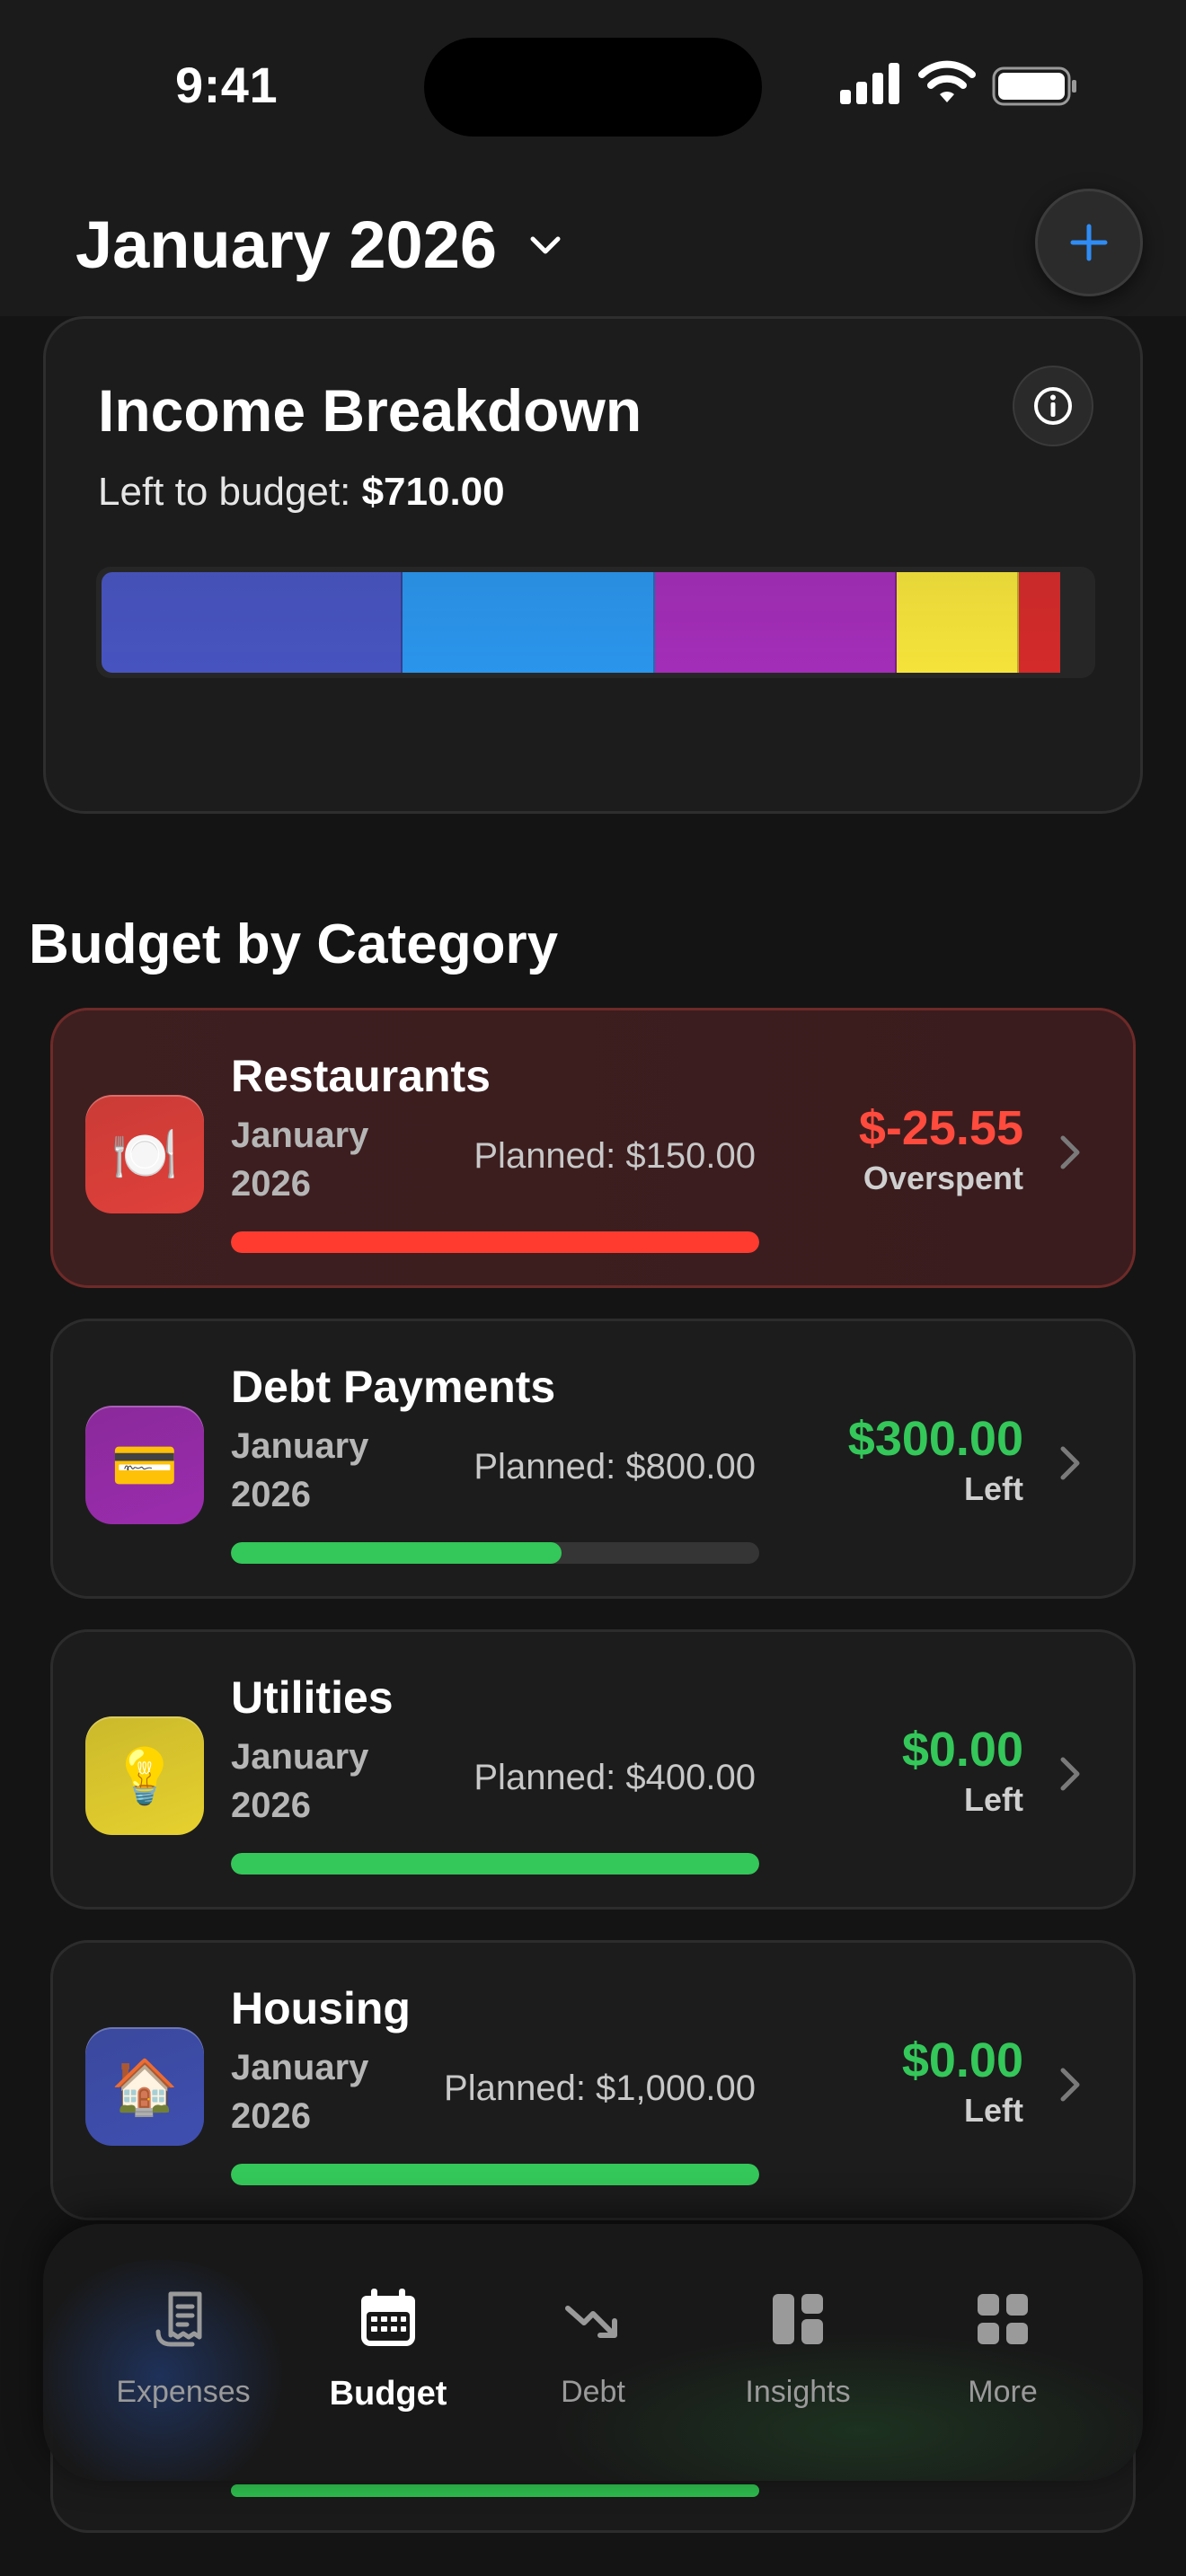  I want to click on category-name: Restaurants, so click(361, 1076).